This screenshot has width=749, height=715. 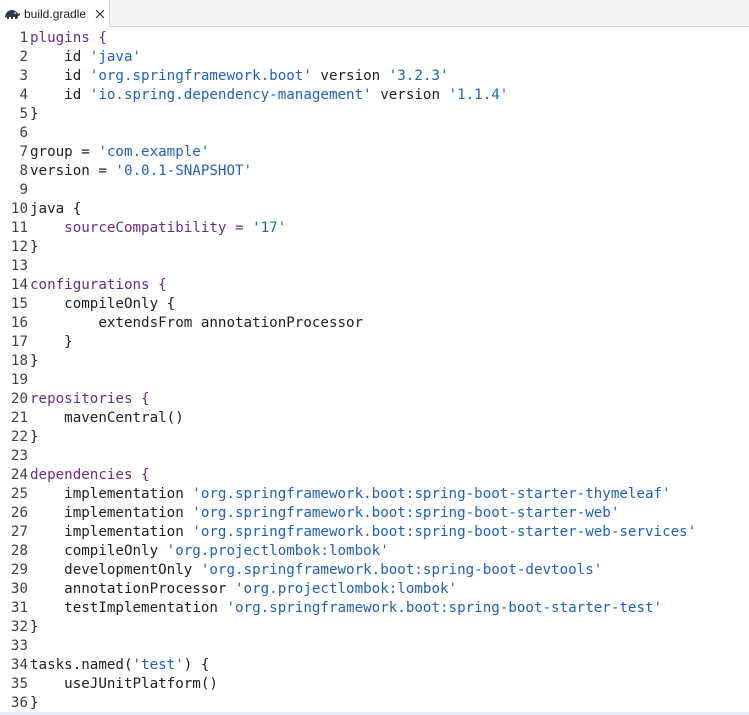 What do you see at coordinates (12, 14) in the screenshot?
I see `gradle-elephant-icon` at bounding box center [12, 14].